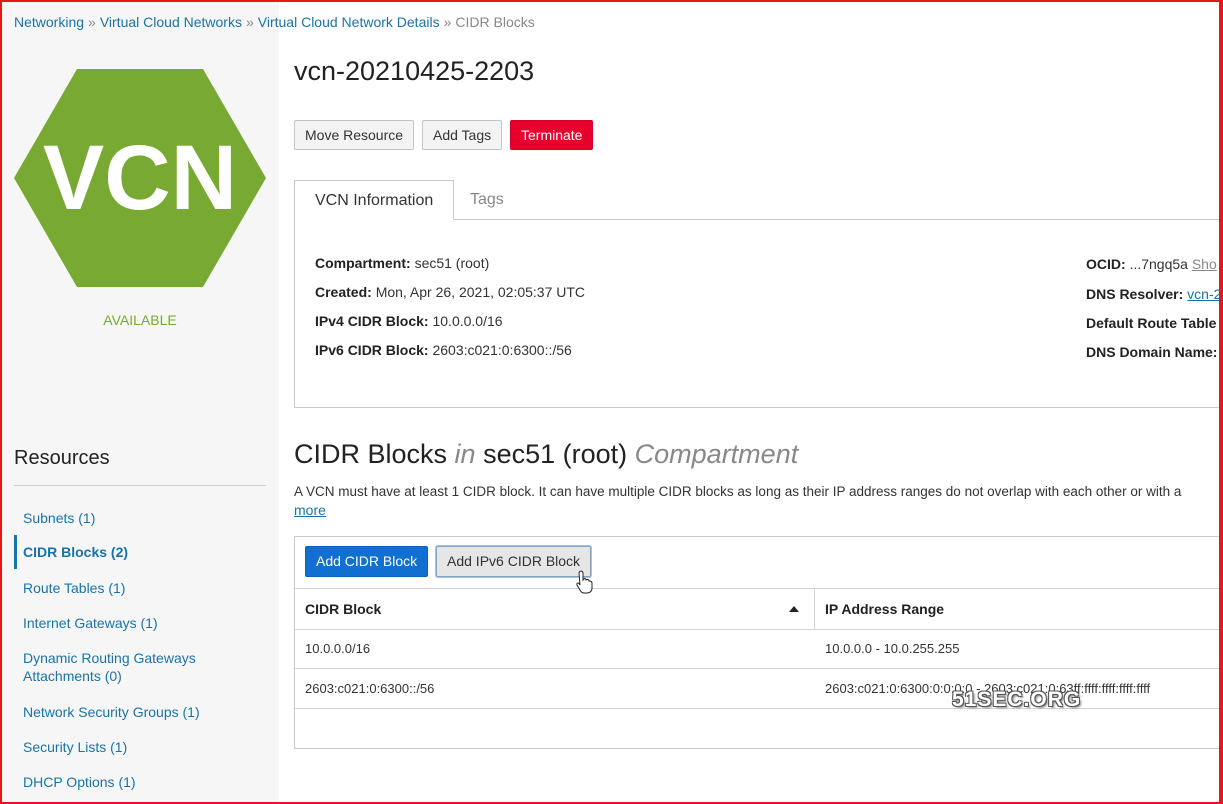 The height and width of the screenshot is (804, 1223). I want to click on sidebar-item-security-lists: Security Lists (1), so click(140, 747).